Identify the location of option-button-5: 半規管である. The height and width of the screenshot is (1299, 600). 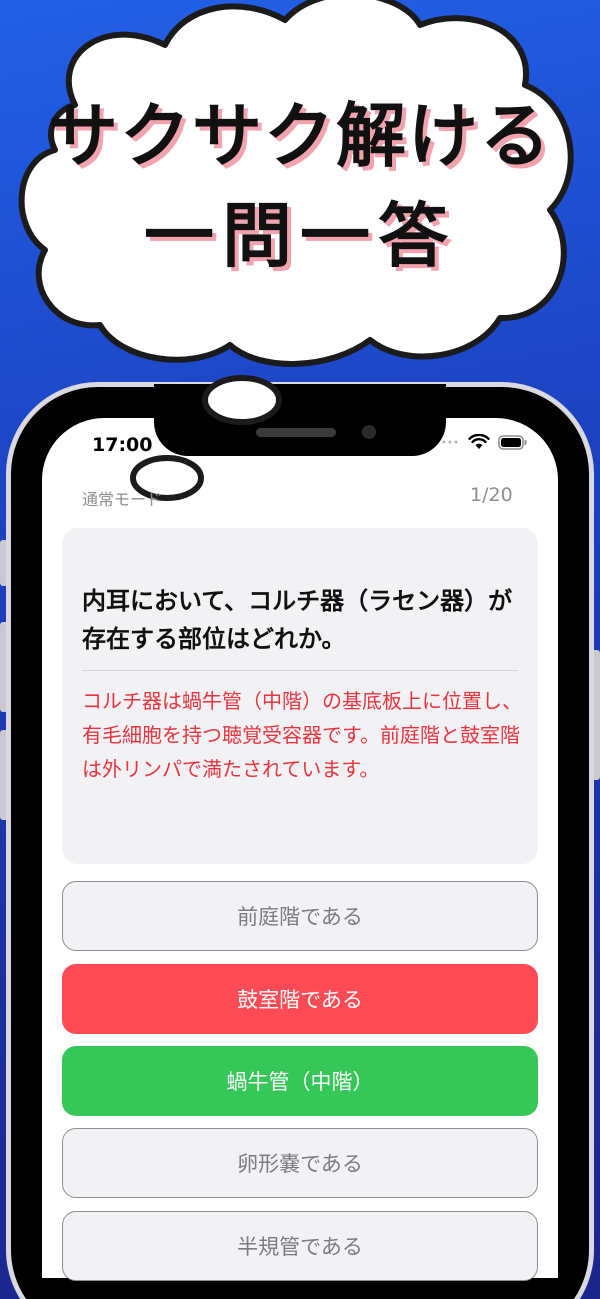
(300, 1246).